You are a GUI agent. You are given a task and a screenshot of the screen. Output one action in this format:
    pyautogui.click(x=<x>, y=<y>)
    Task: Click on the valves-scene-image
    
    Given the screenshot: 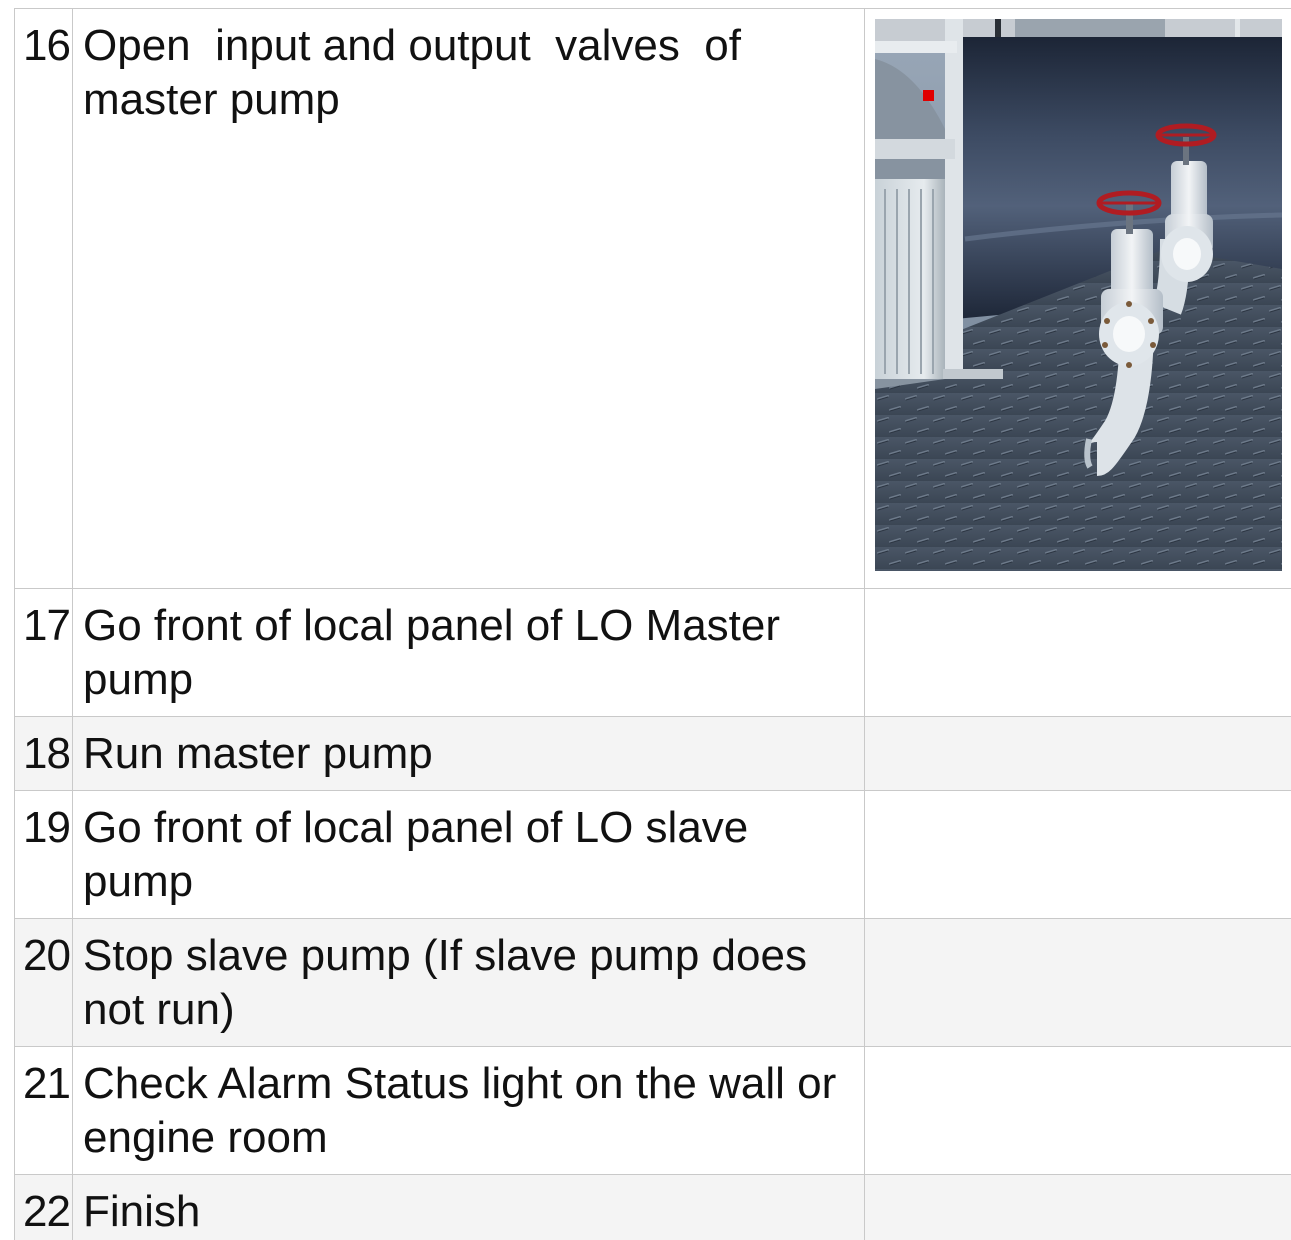 What is the action you would take?
    pyautogui.click(x=1078, y=295)
    